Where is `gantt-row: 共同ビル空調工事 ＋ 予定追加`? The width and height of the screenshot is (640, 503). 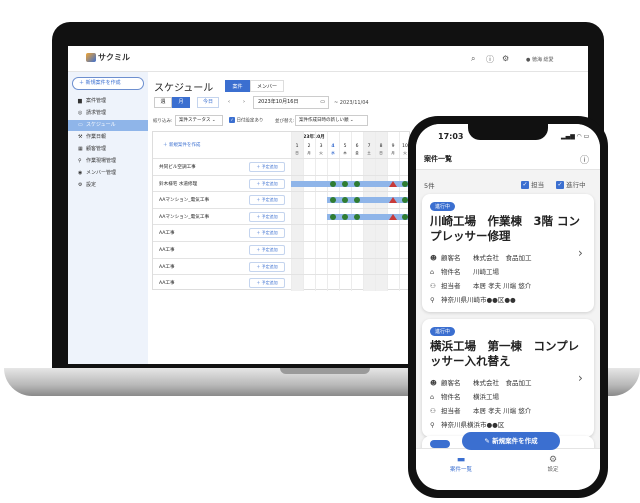
gantt-row: 共同ビル空調工事 ＋ 予定追加 is located at coordinates (282, 166).